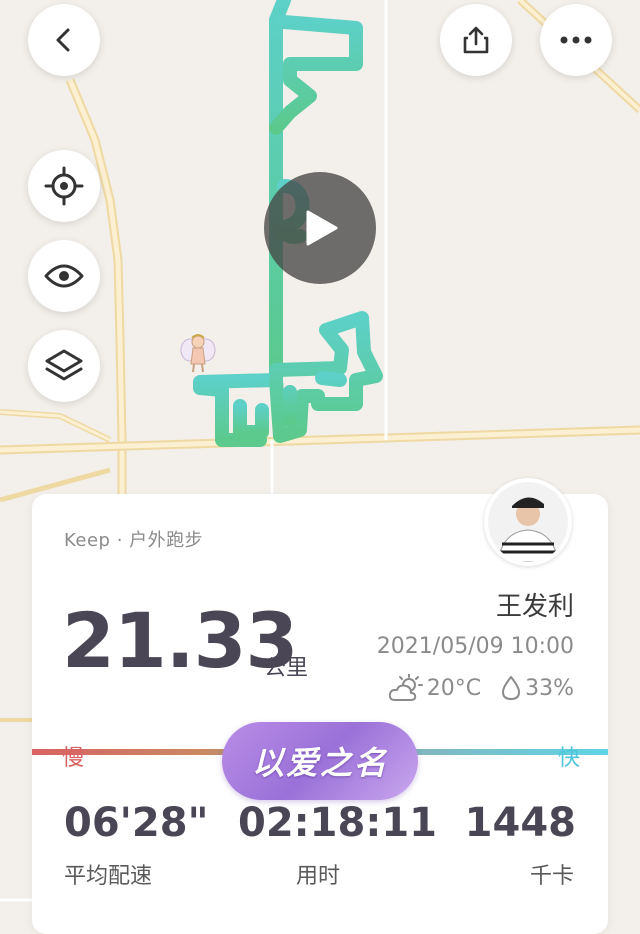 The image size is (640, 934). I want to click on start-marker-icon, so click(198, 353).